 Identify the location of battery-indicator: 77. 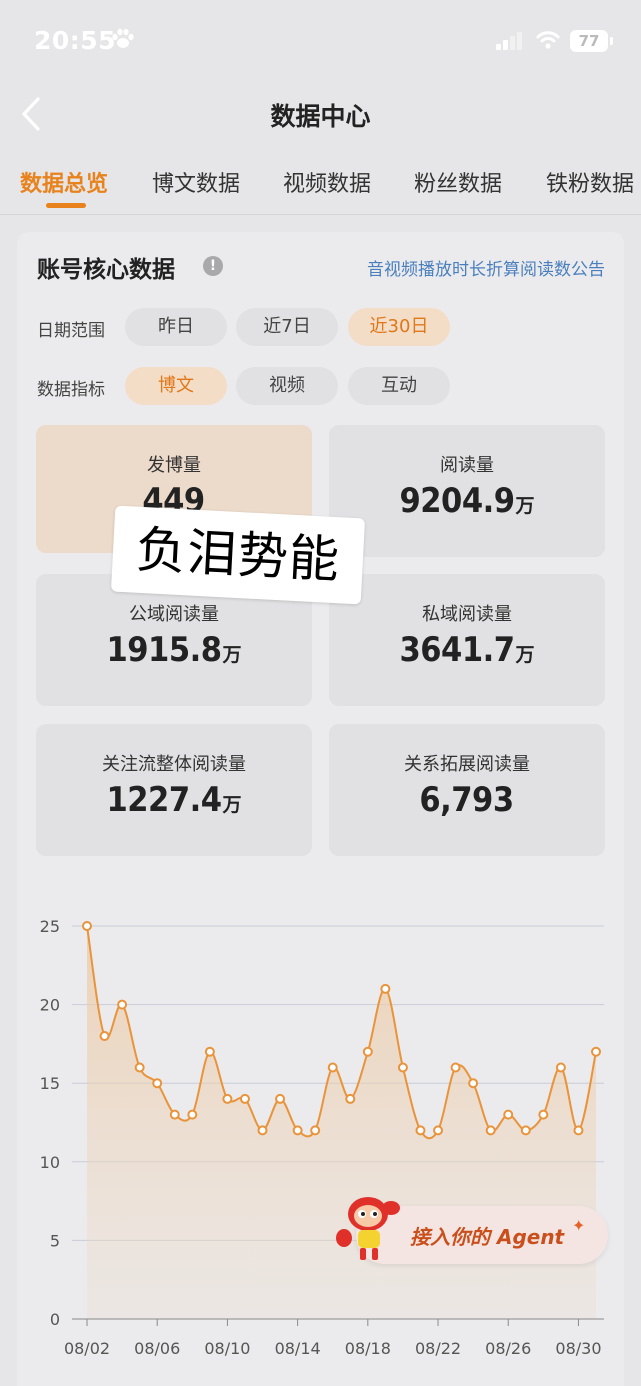
(589, 41).